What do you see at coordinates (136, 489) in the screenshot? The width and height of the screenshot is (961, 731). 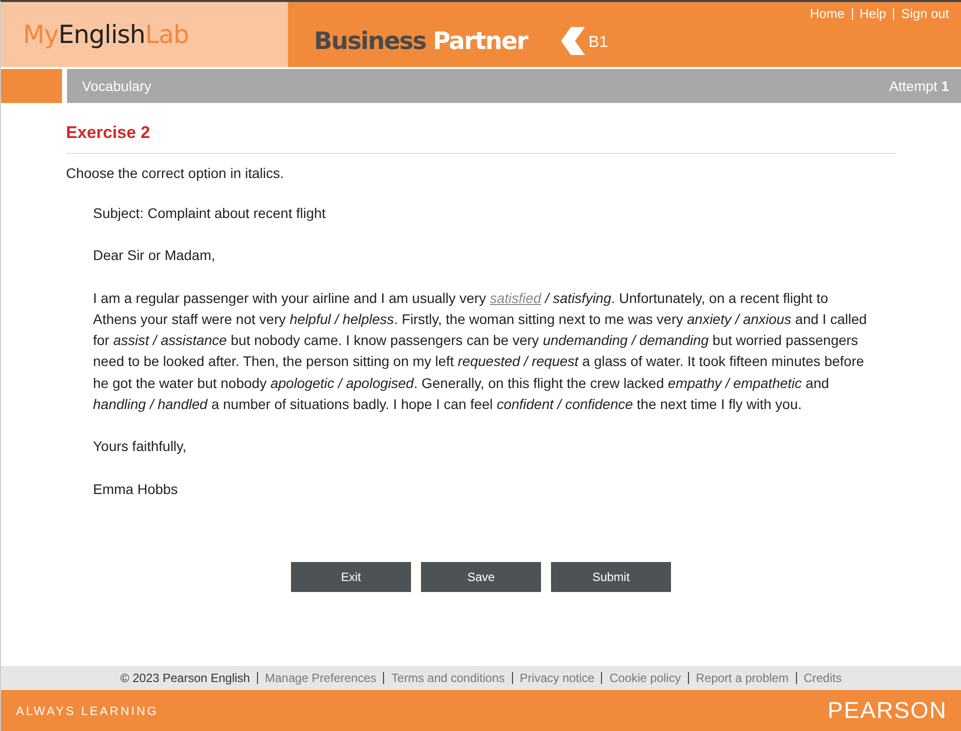 I see `letter-signature: Emma Hobbs` at bounding box center [136, 489].